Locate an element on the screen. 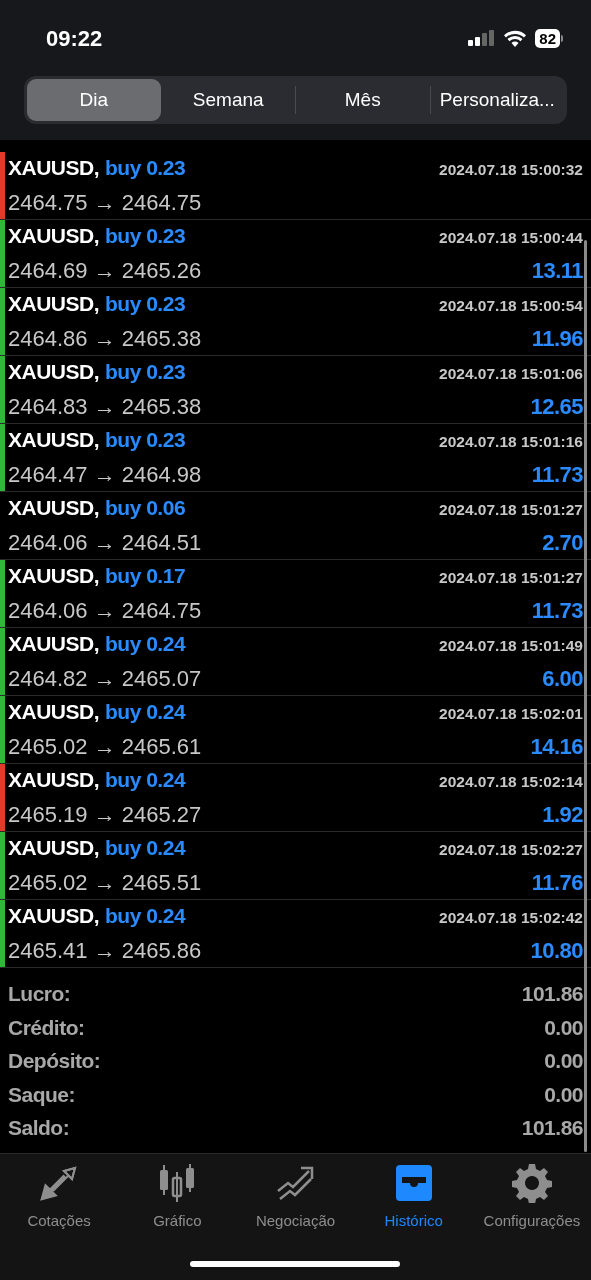  clock: 09:22 is located at coordinates (74, 38).